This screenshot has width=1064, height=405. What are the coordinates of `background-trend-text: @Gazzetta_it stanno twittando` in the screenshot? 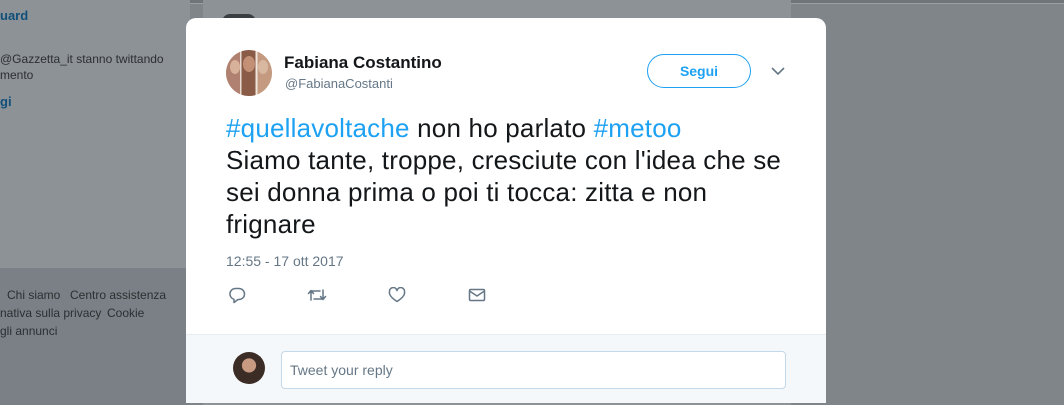 It's located at (82, 59).